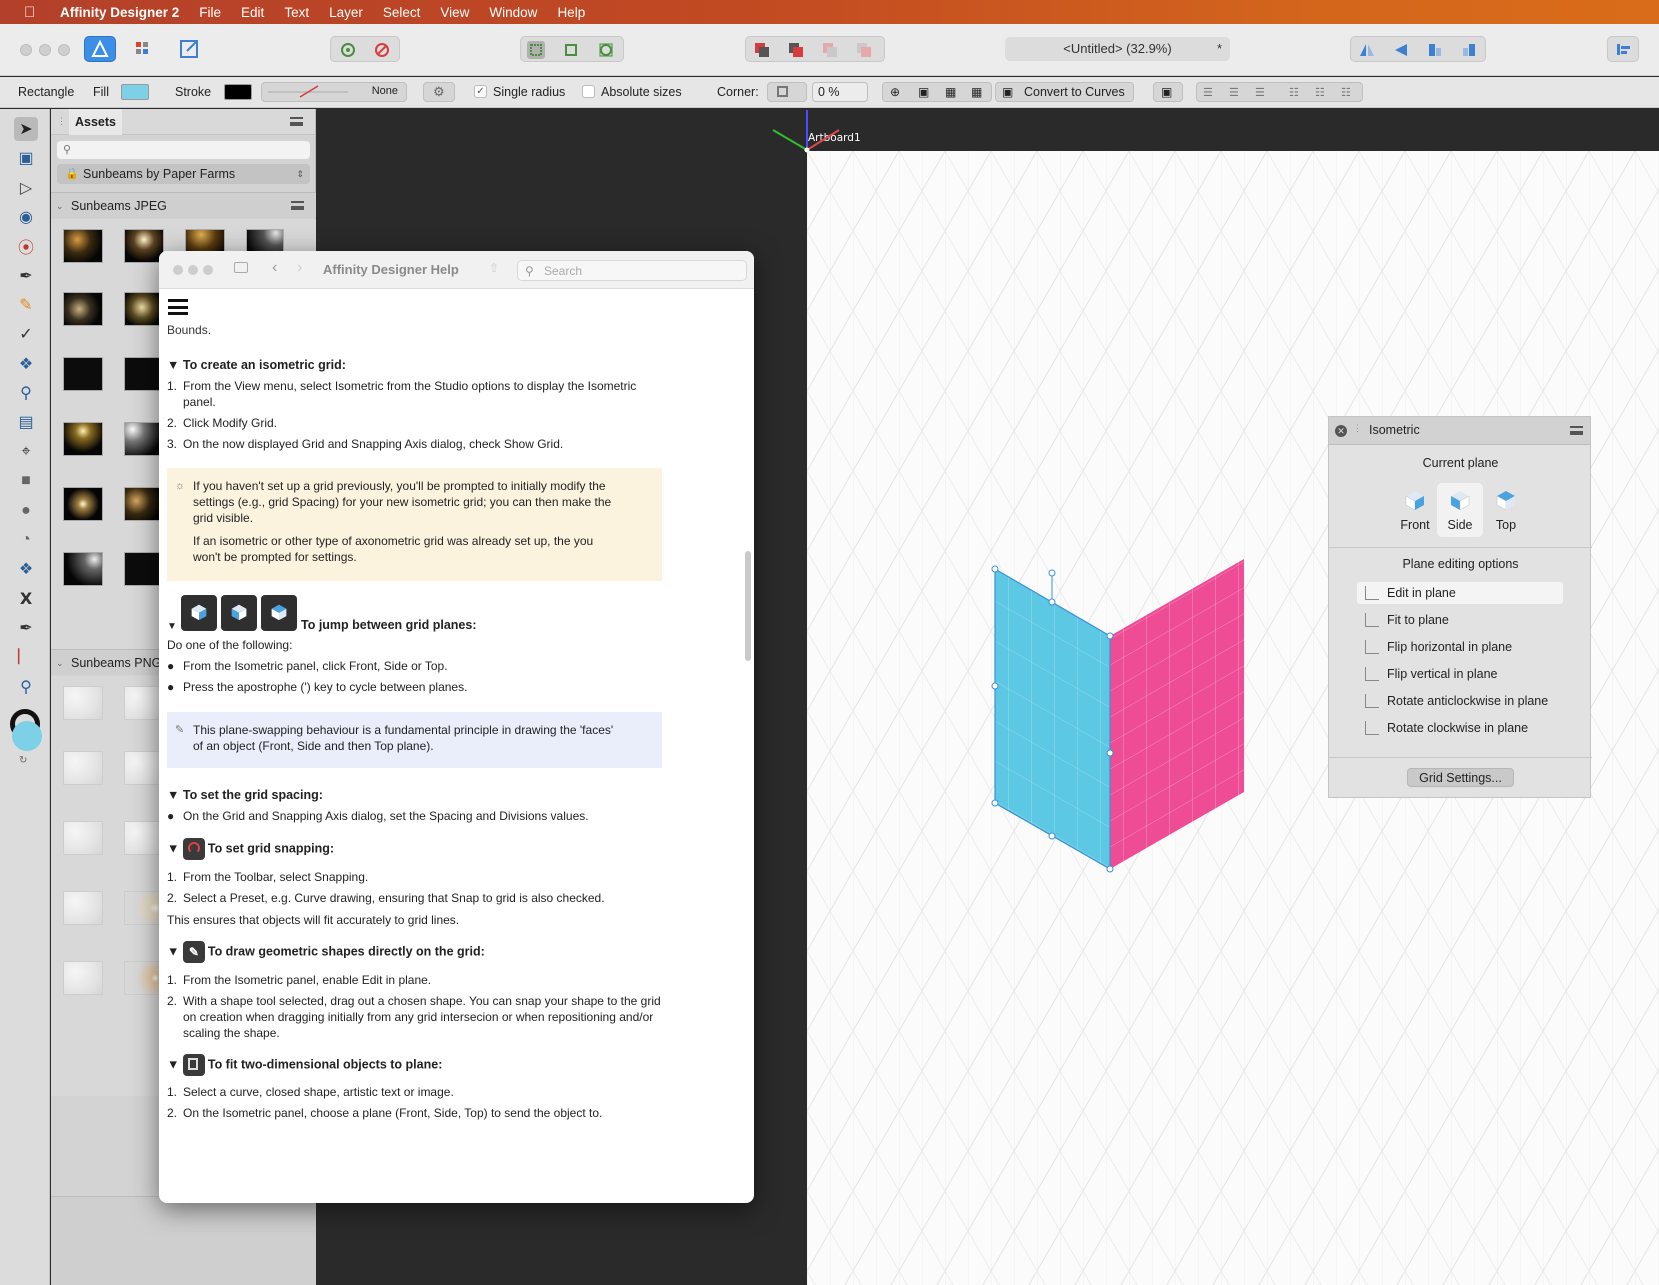 This screenshot has height=1285, width=1659. Describe the element at coordinates (1460, 701) in the screenshot. I see `option-rotate-anticlockwise: Rotate anticlockwise in plane` at that location.